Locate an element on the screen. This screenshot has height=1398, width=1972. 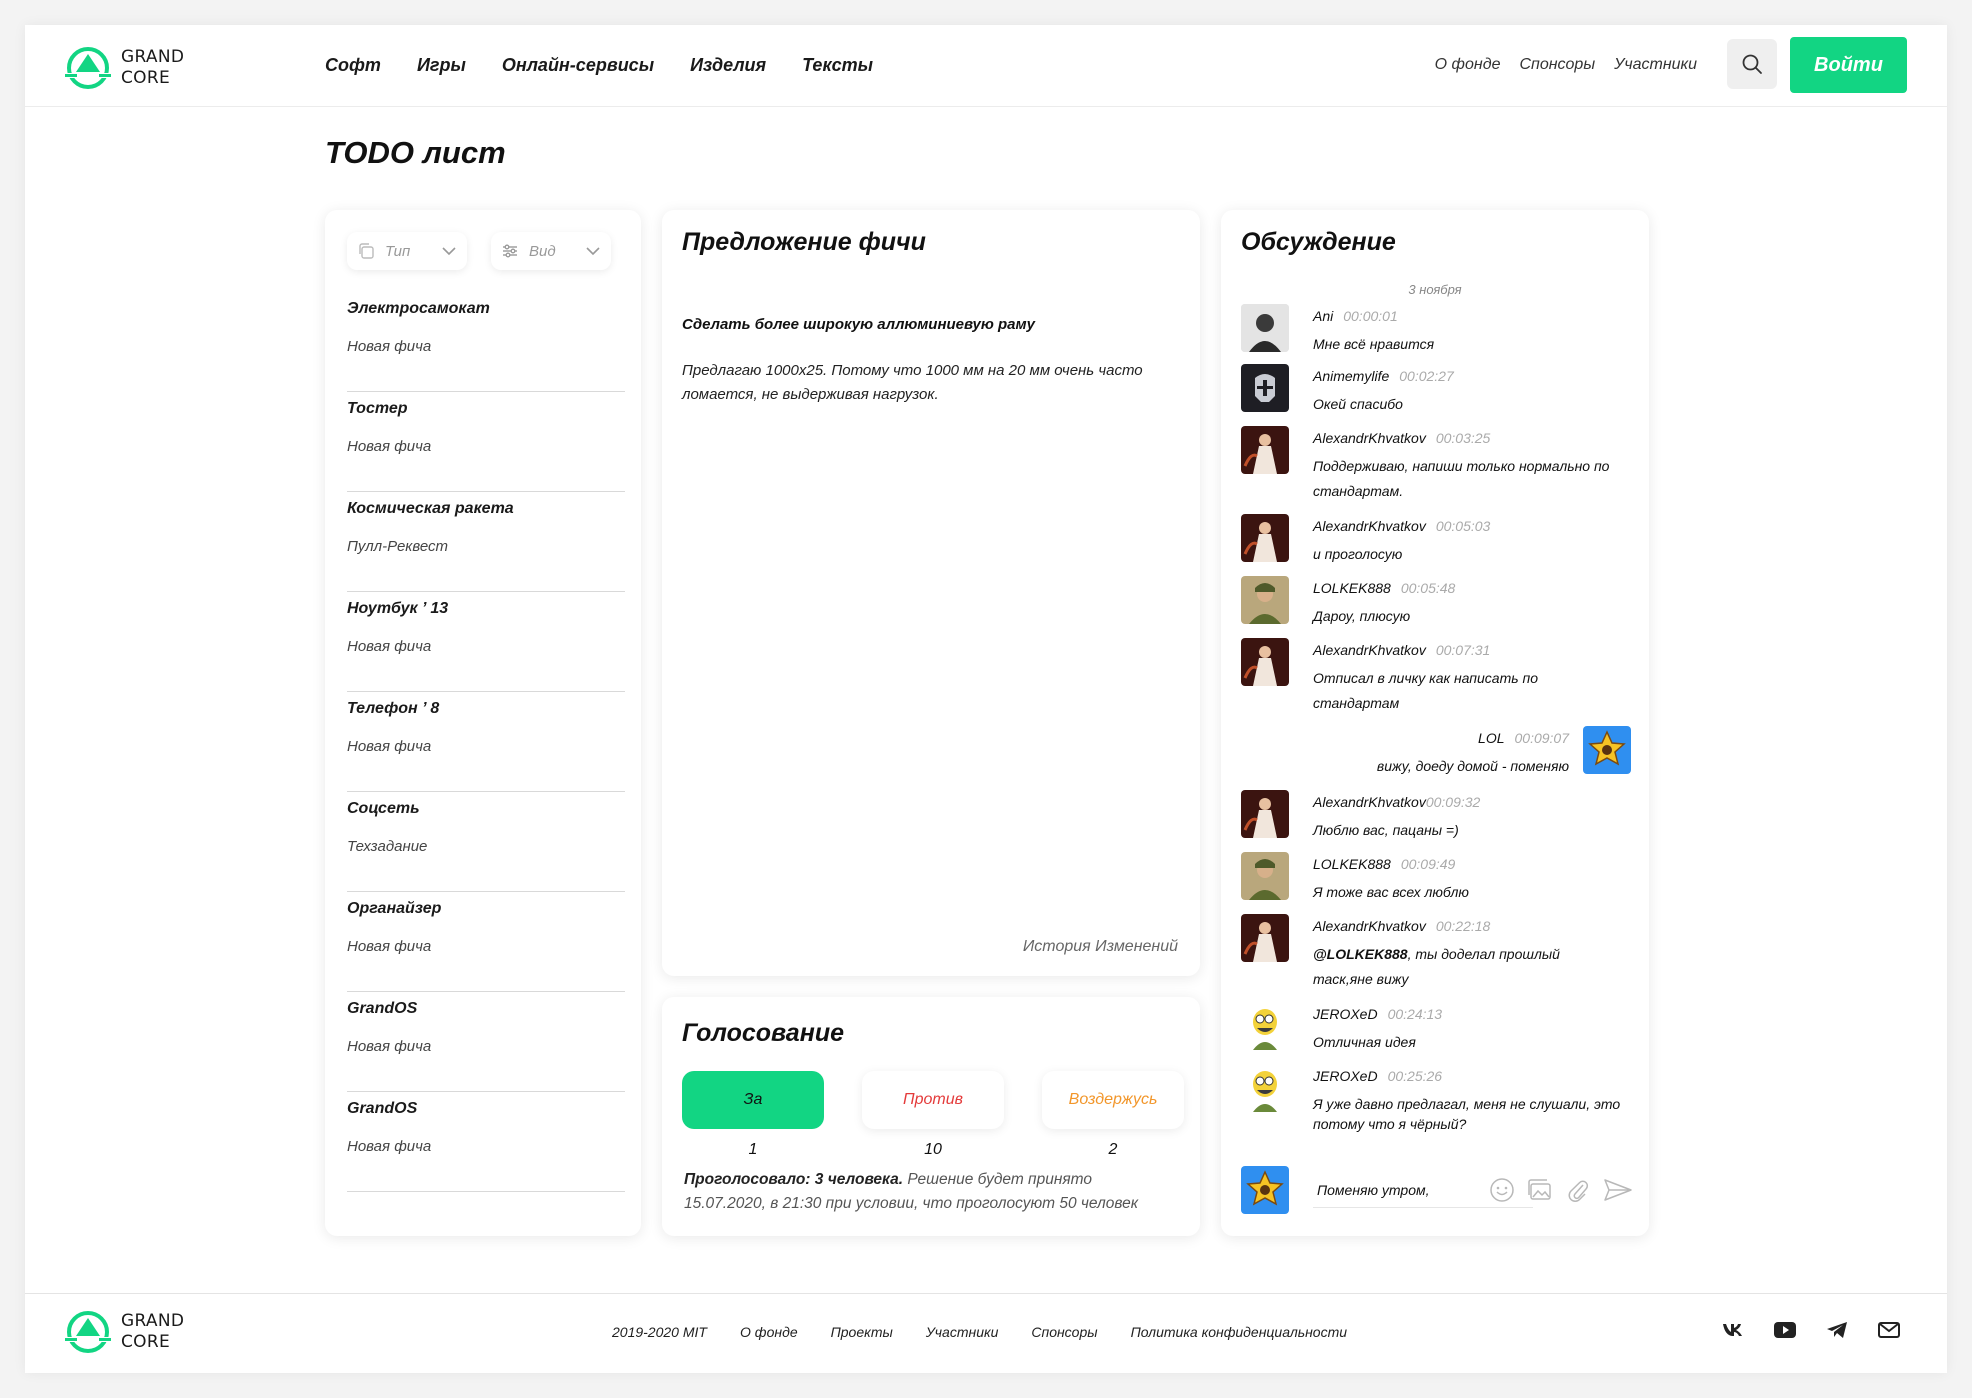
vote-against-count: 10 is located at coordinates (933, 1149).